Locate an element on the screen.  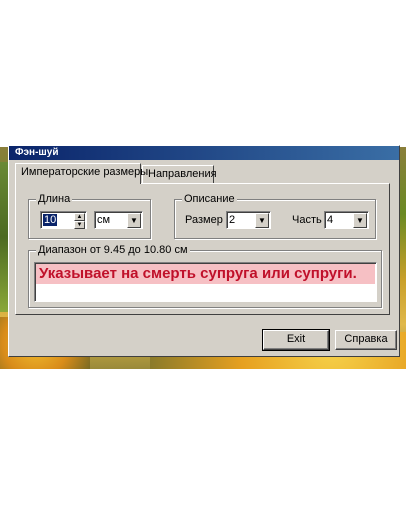
size-value: 2 is located at coordinates (232, 220).